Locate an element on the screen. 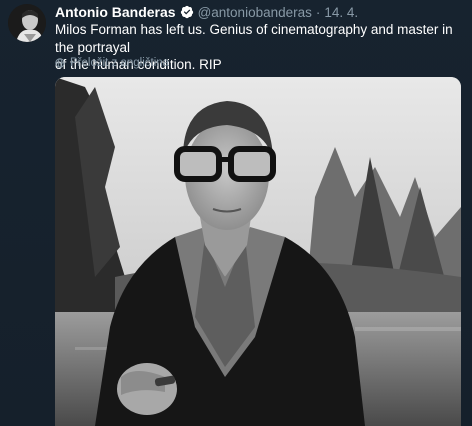  translate-label: Přeložit z angličtina is located at coordinates (120, 63).